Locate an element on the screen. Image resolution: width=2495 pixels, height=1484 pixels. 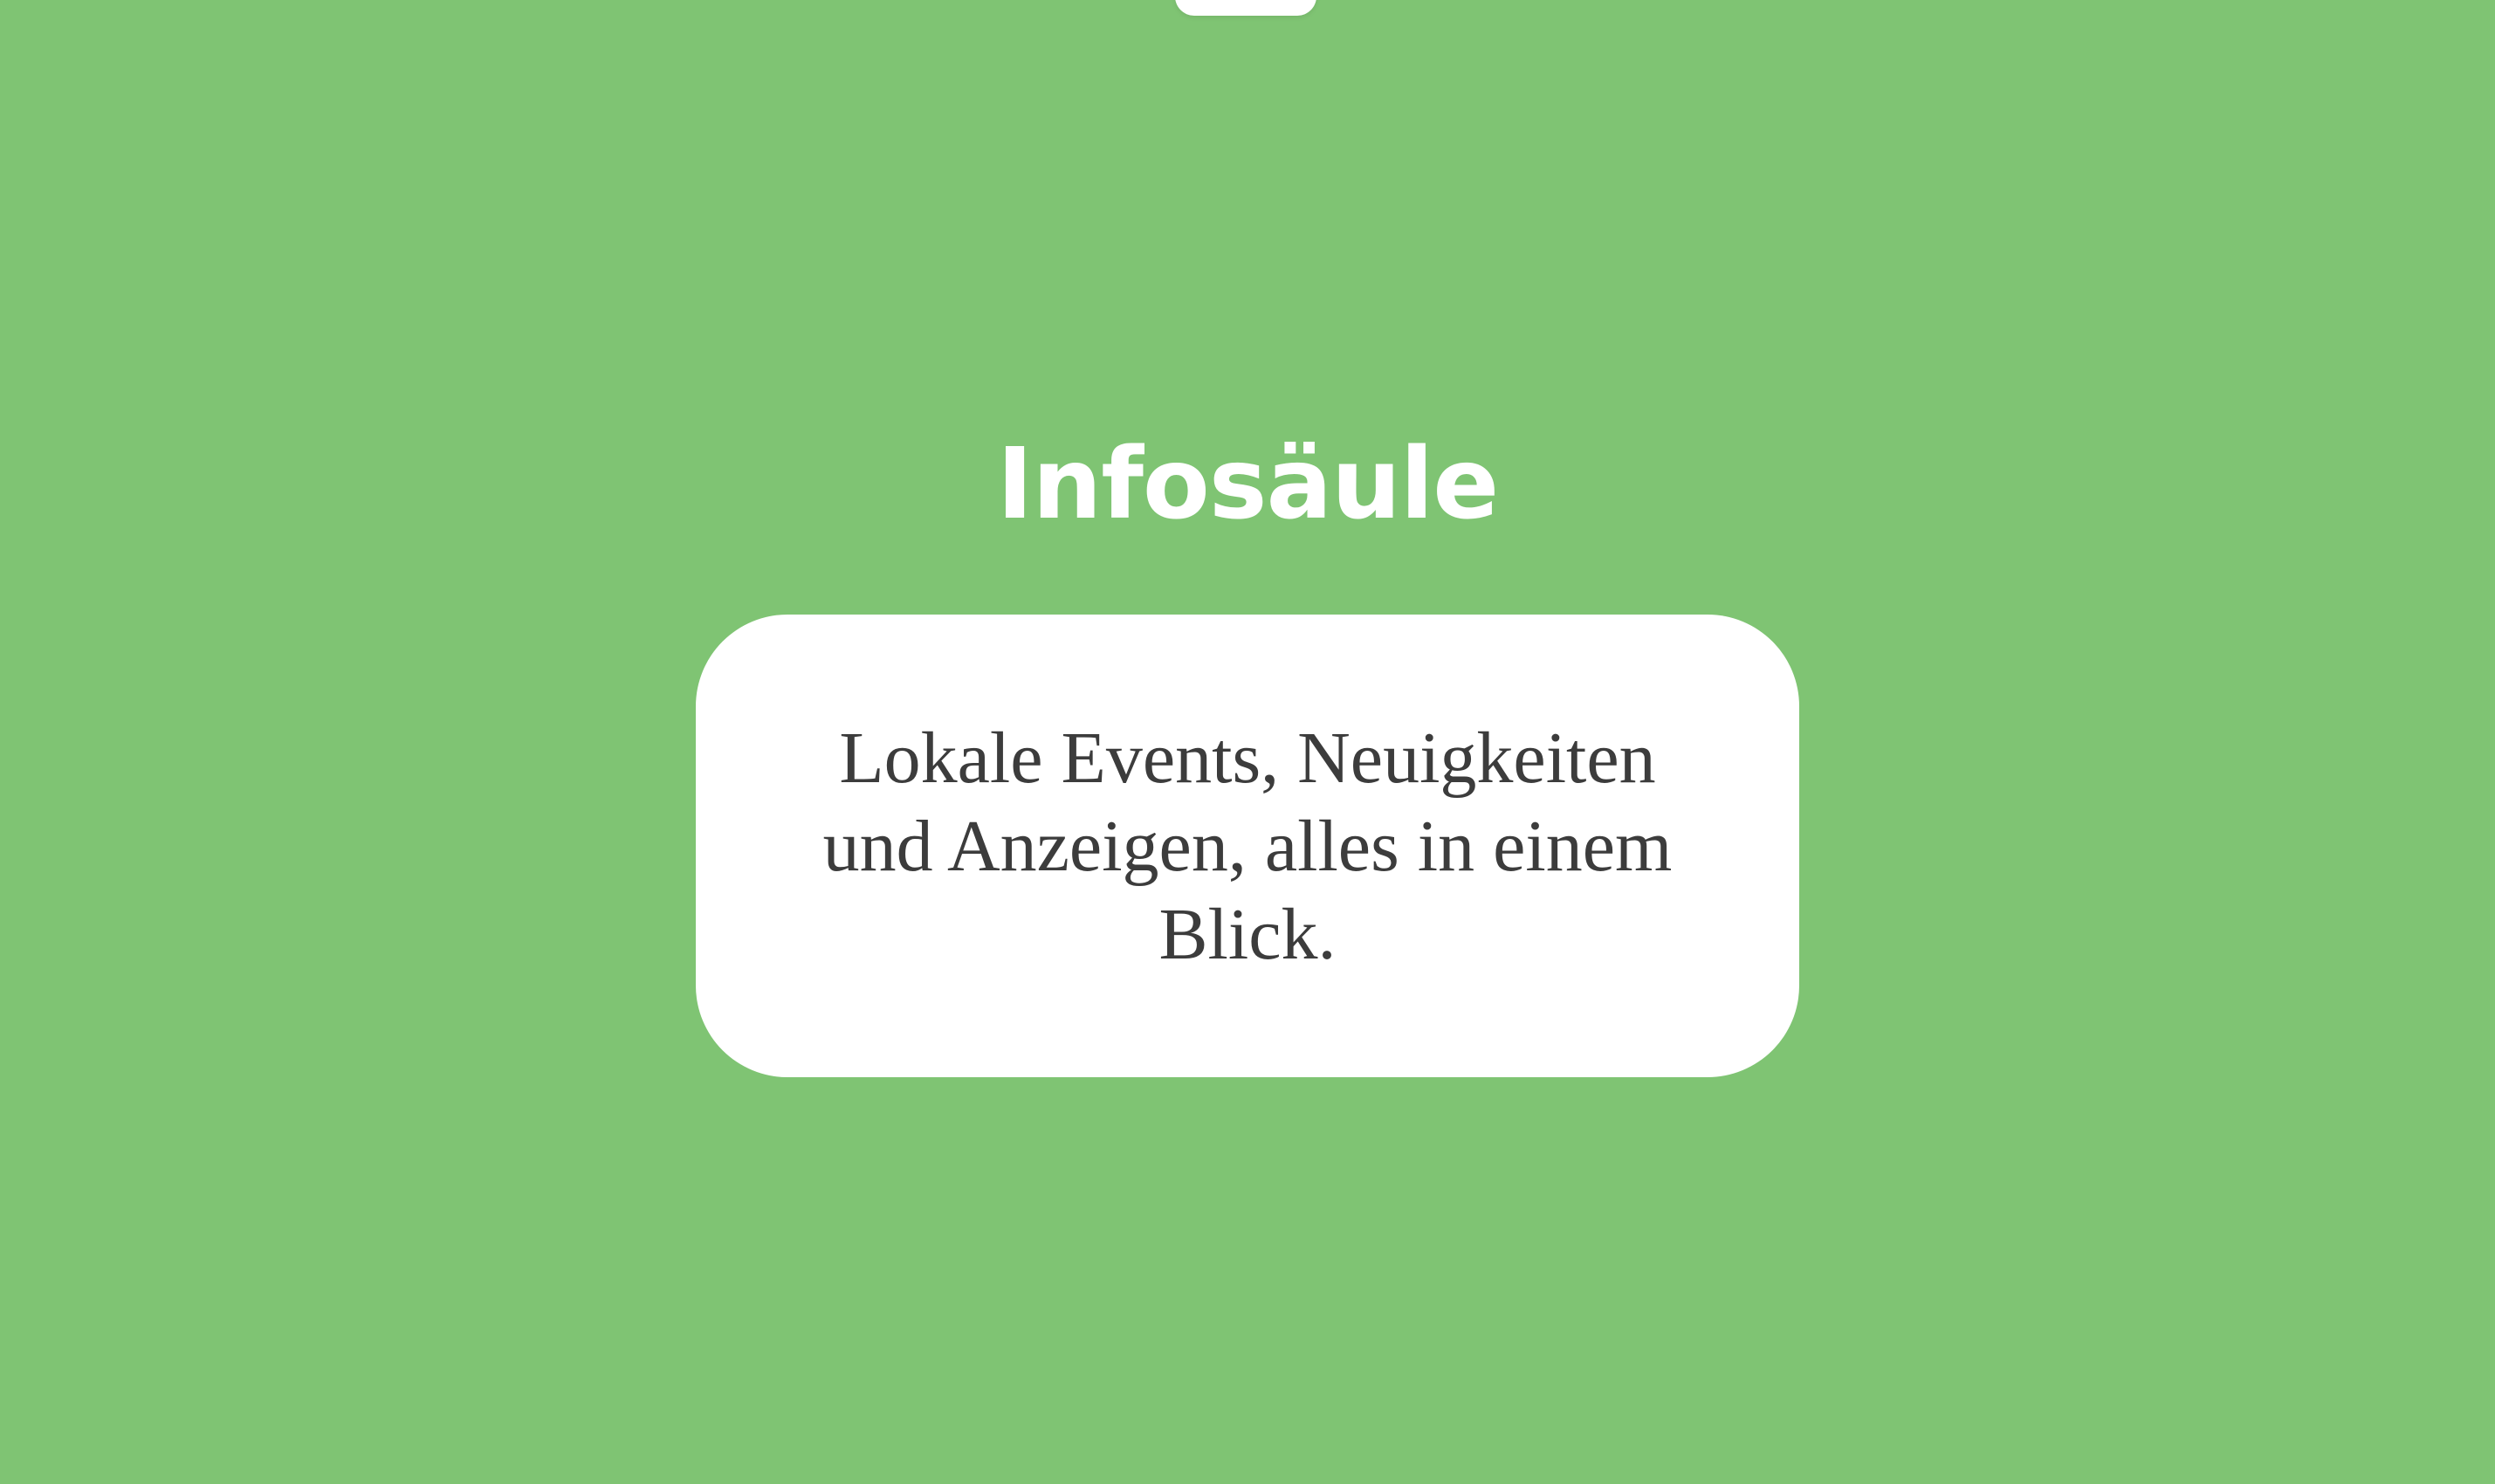
top-pull-tab is located at coordinates (1245, 8).